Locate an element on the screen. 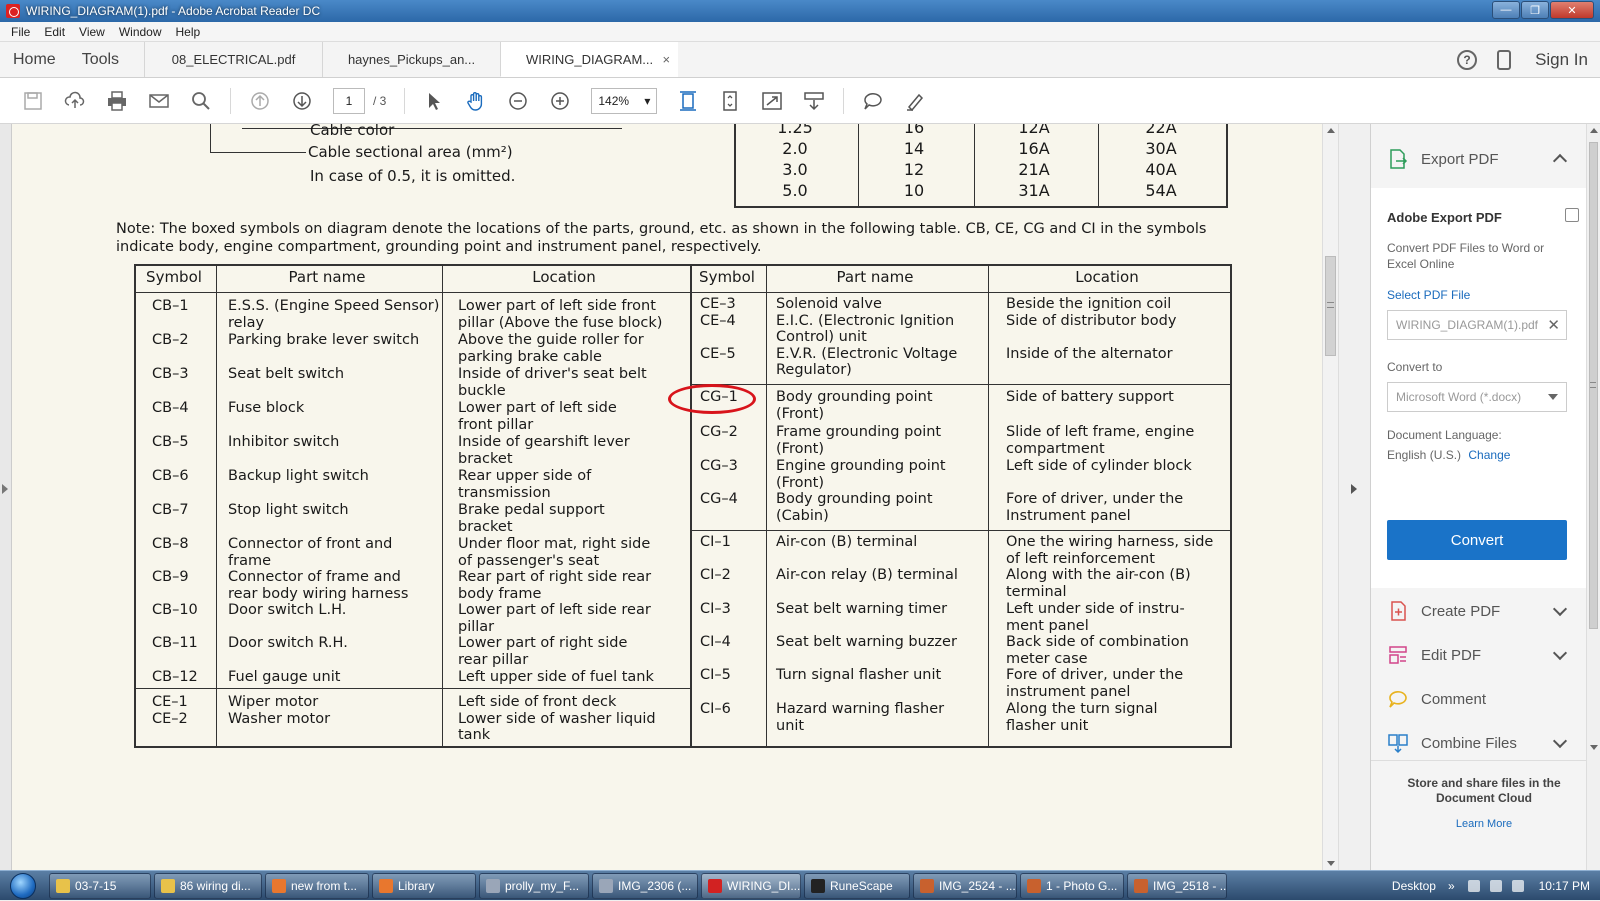  panel-scrollbar is located at coordinates (1593, 497).